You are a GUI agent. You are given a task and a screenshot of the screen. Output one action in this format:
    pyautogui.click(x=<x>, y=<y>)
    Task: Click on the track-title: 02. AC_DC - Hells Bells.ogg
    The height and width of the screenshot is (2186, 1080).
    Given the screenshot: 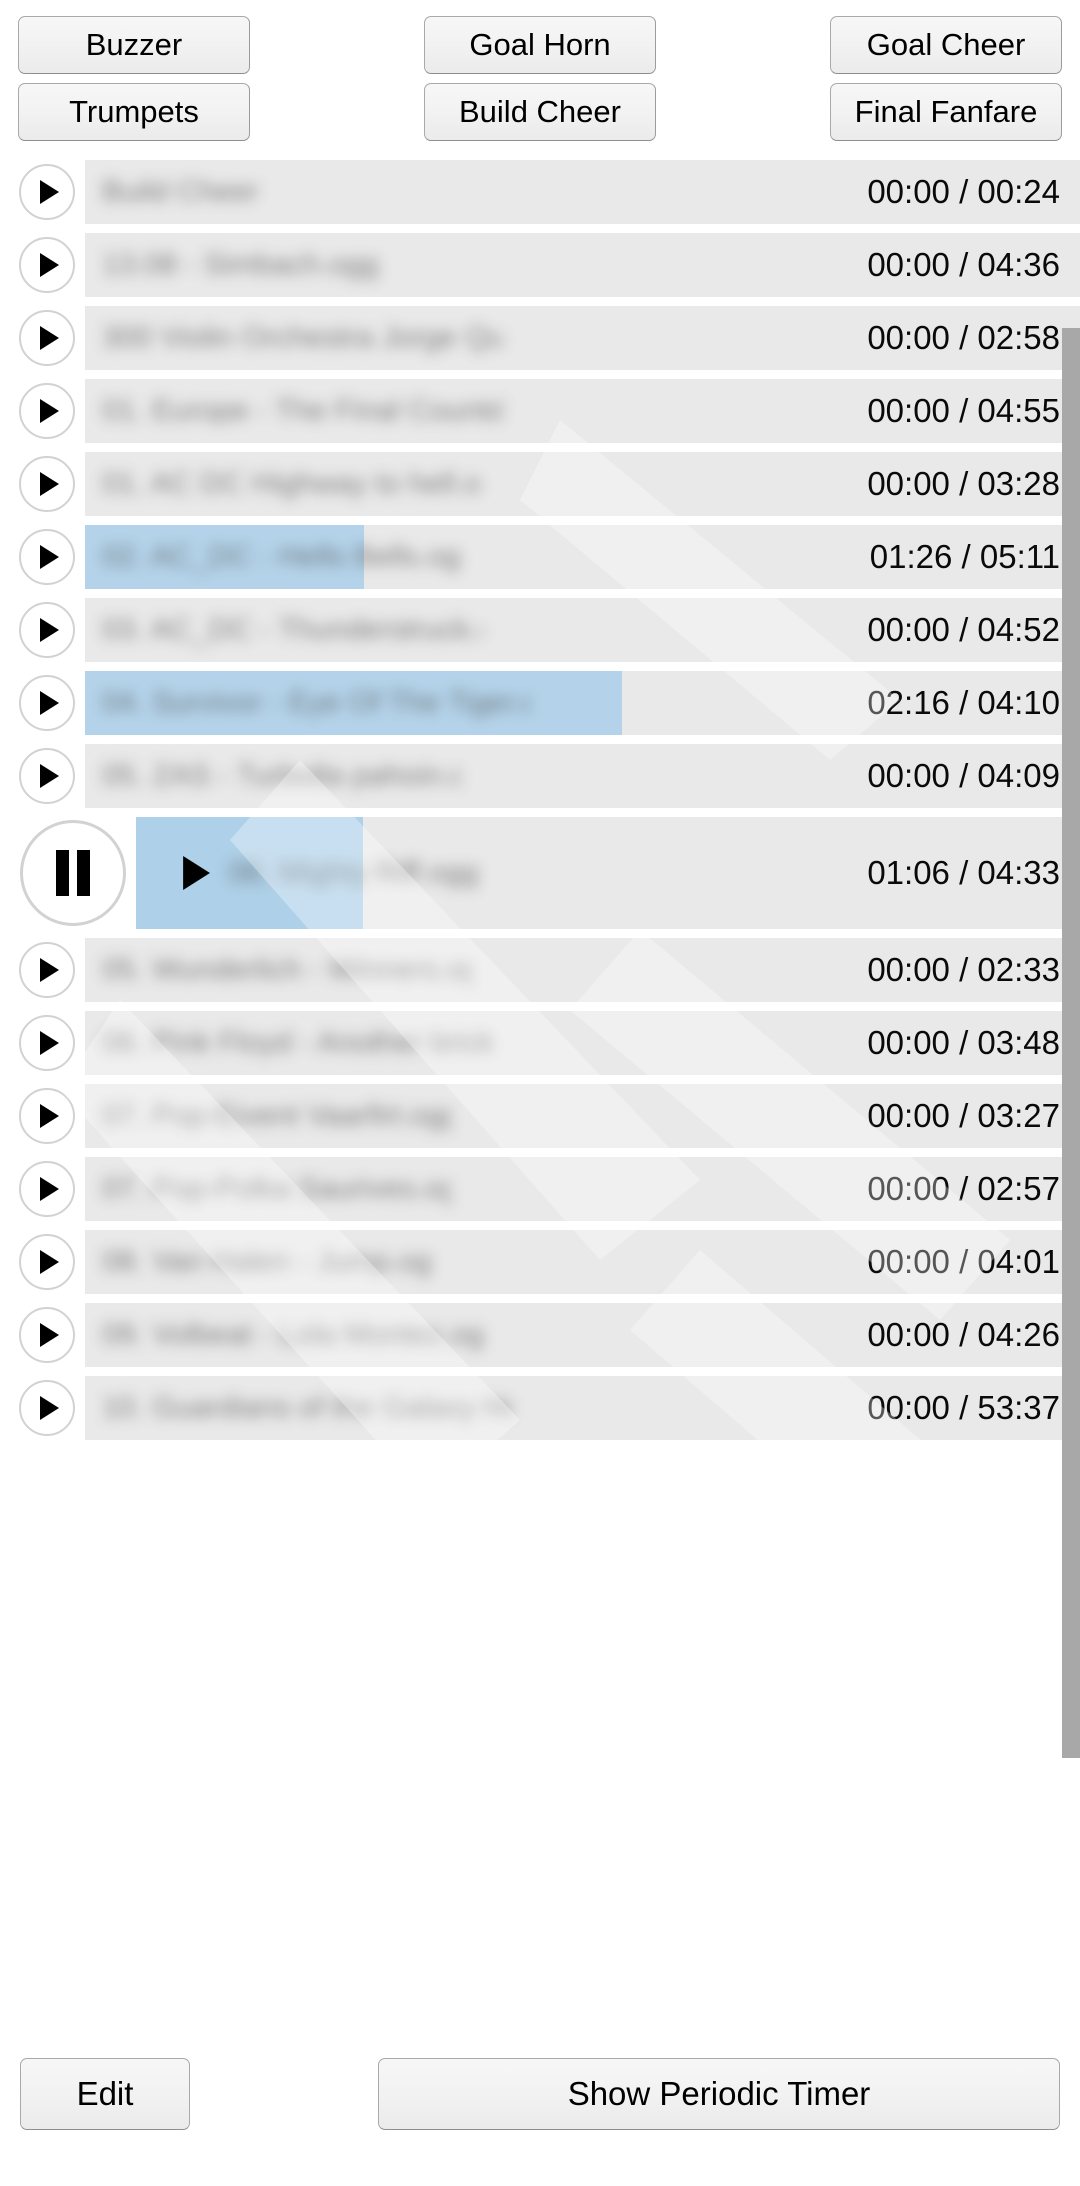 What is the action you would take?
    pyautogui.click(x=282, y=556)
    